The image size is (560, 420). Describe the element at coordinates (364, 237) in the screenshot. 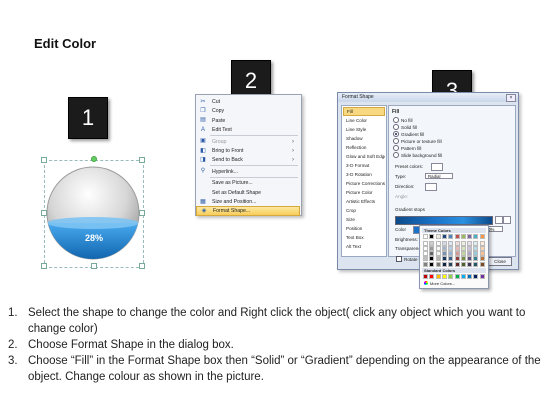

I see `nav-item-text-box: Text Box` at that location.